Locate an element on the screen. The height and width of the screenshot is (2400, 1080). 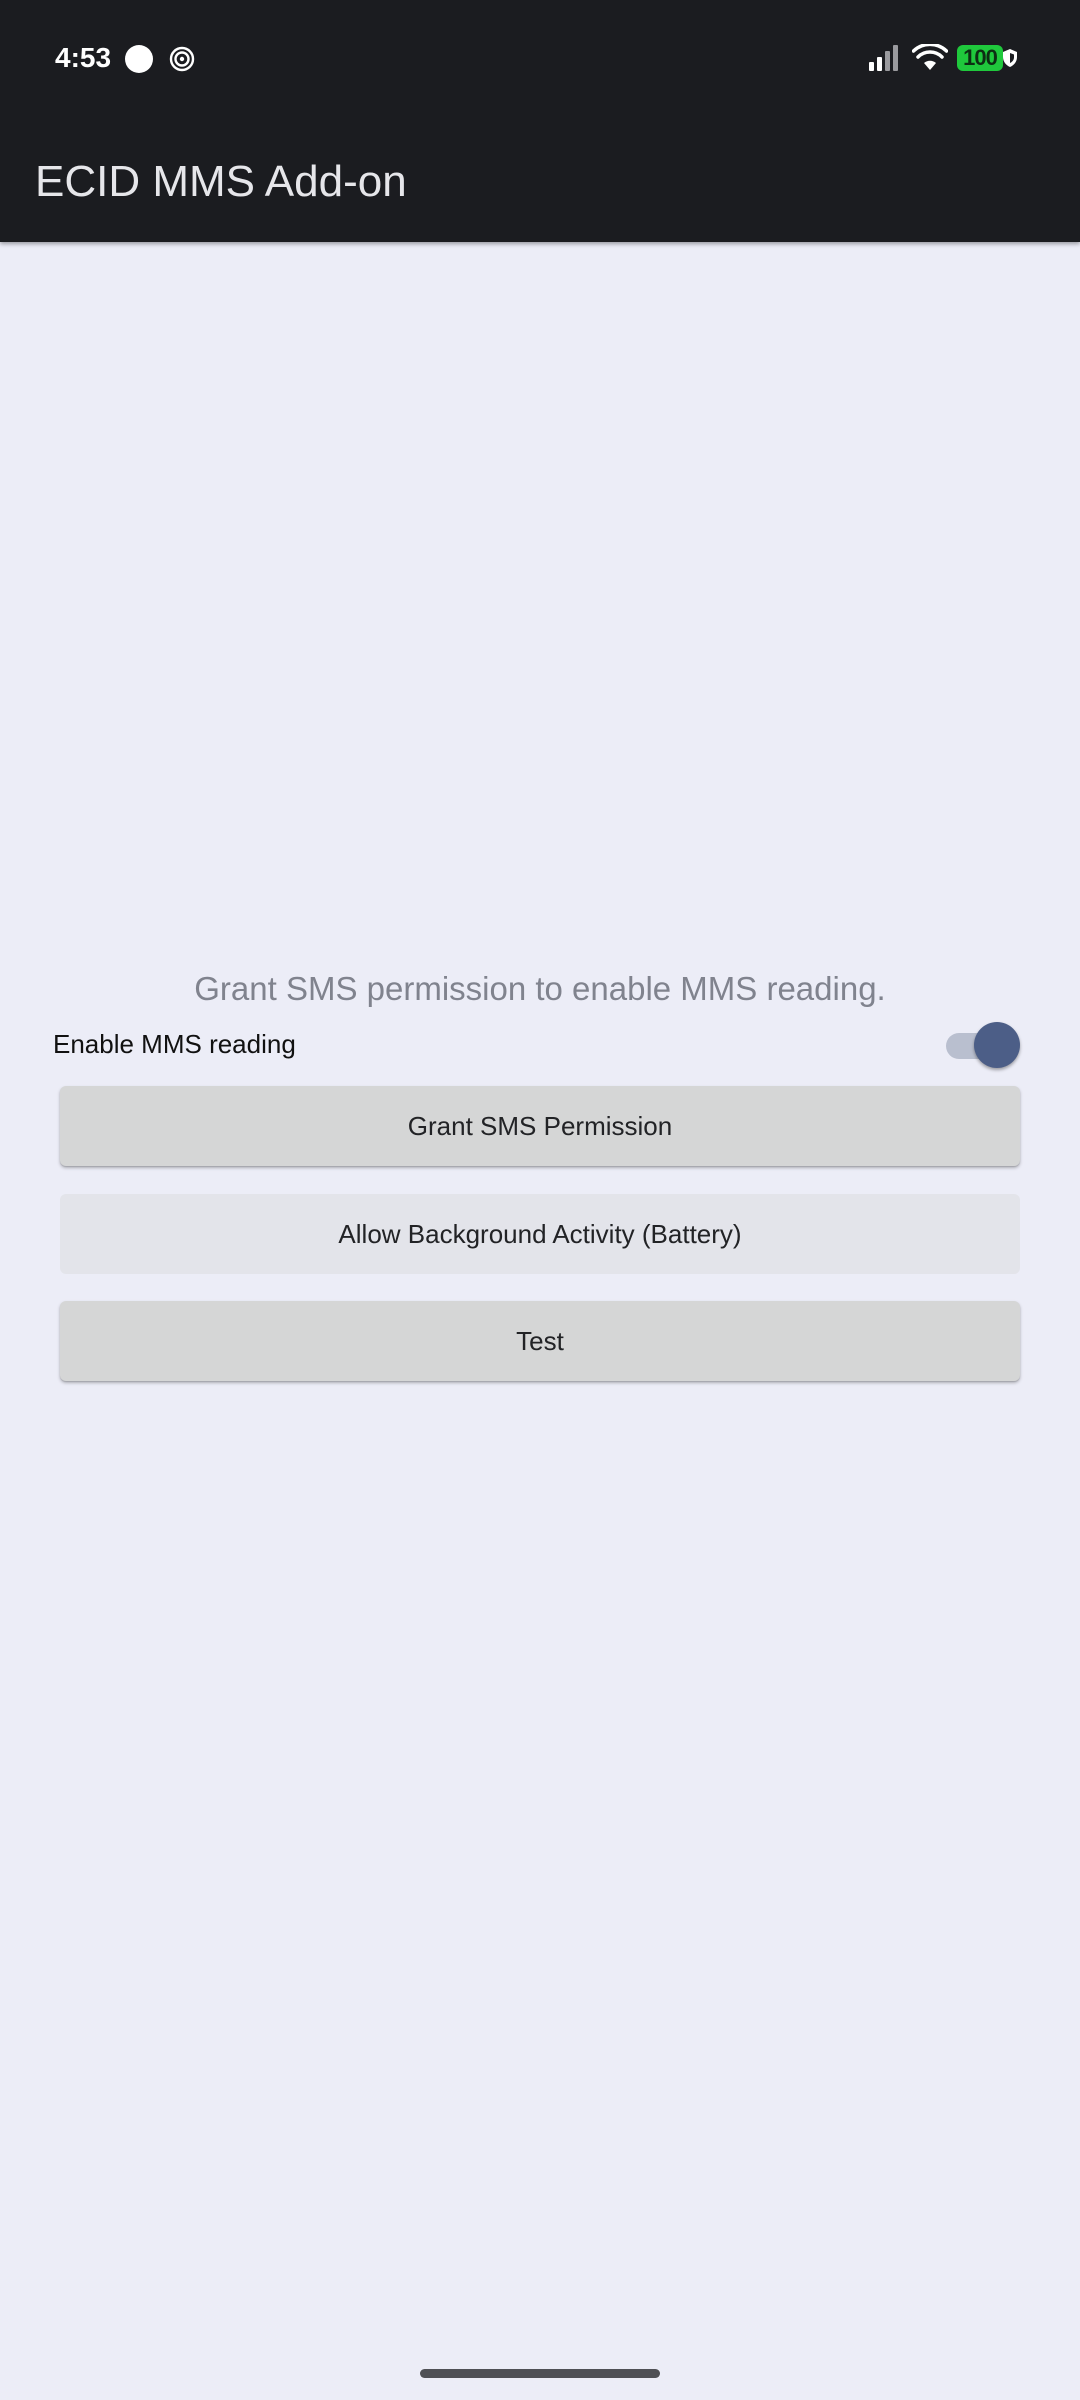
home-indicator is located at coordinates (540, 2373).